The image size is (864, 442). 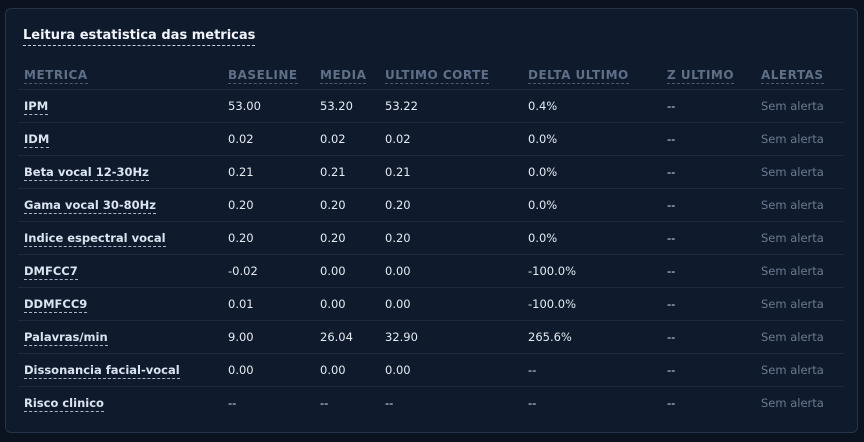 I want to click on metric-name-cell: Indice espectral vocal, so click(x=120, y=238).